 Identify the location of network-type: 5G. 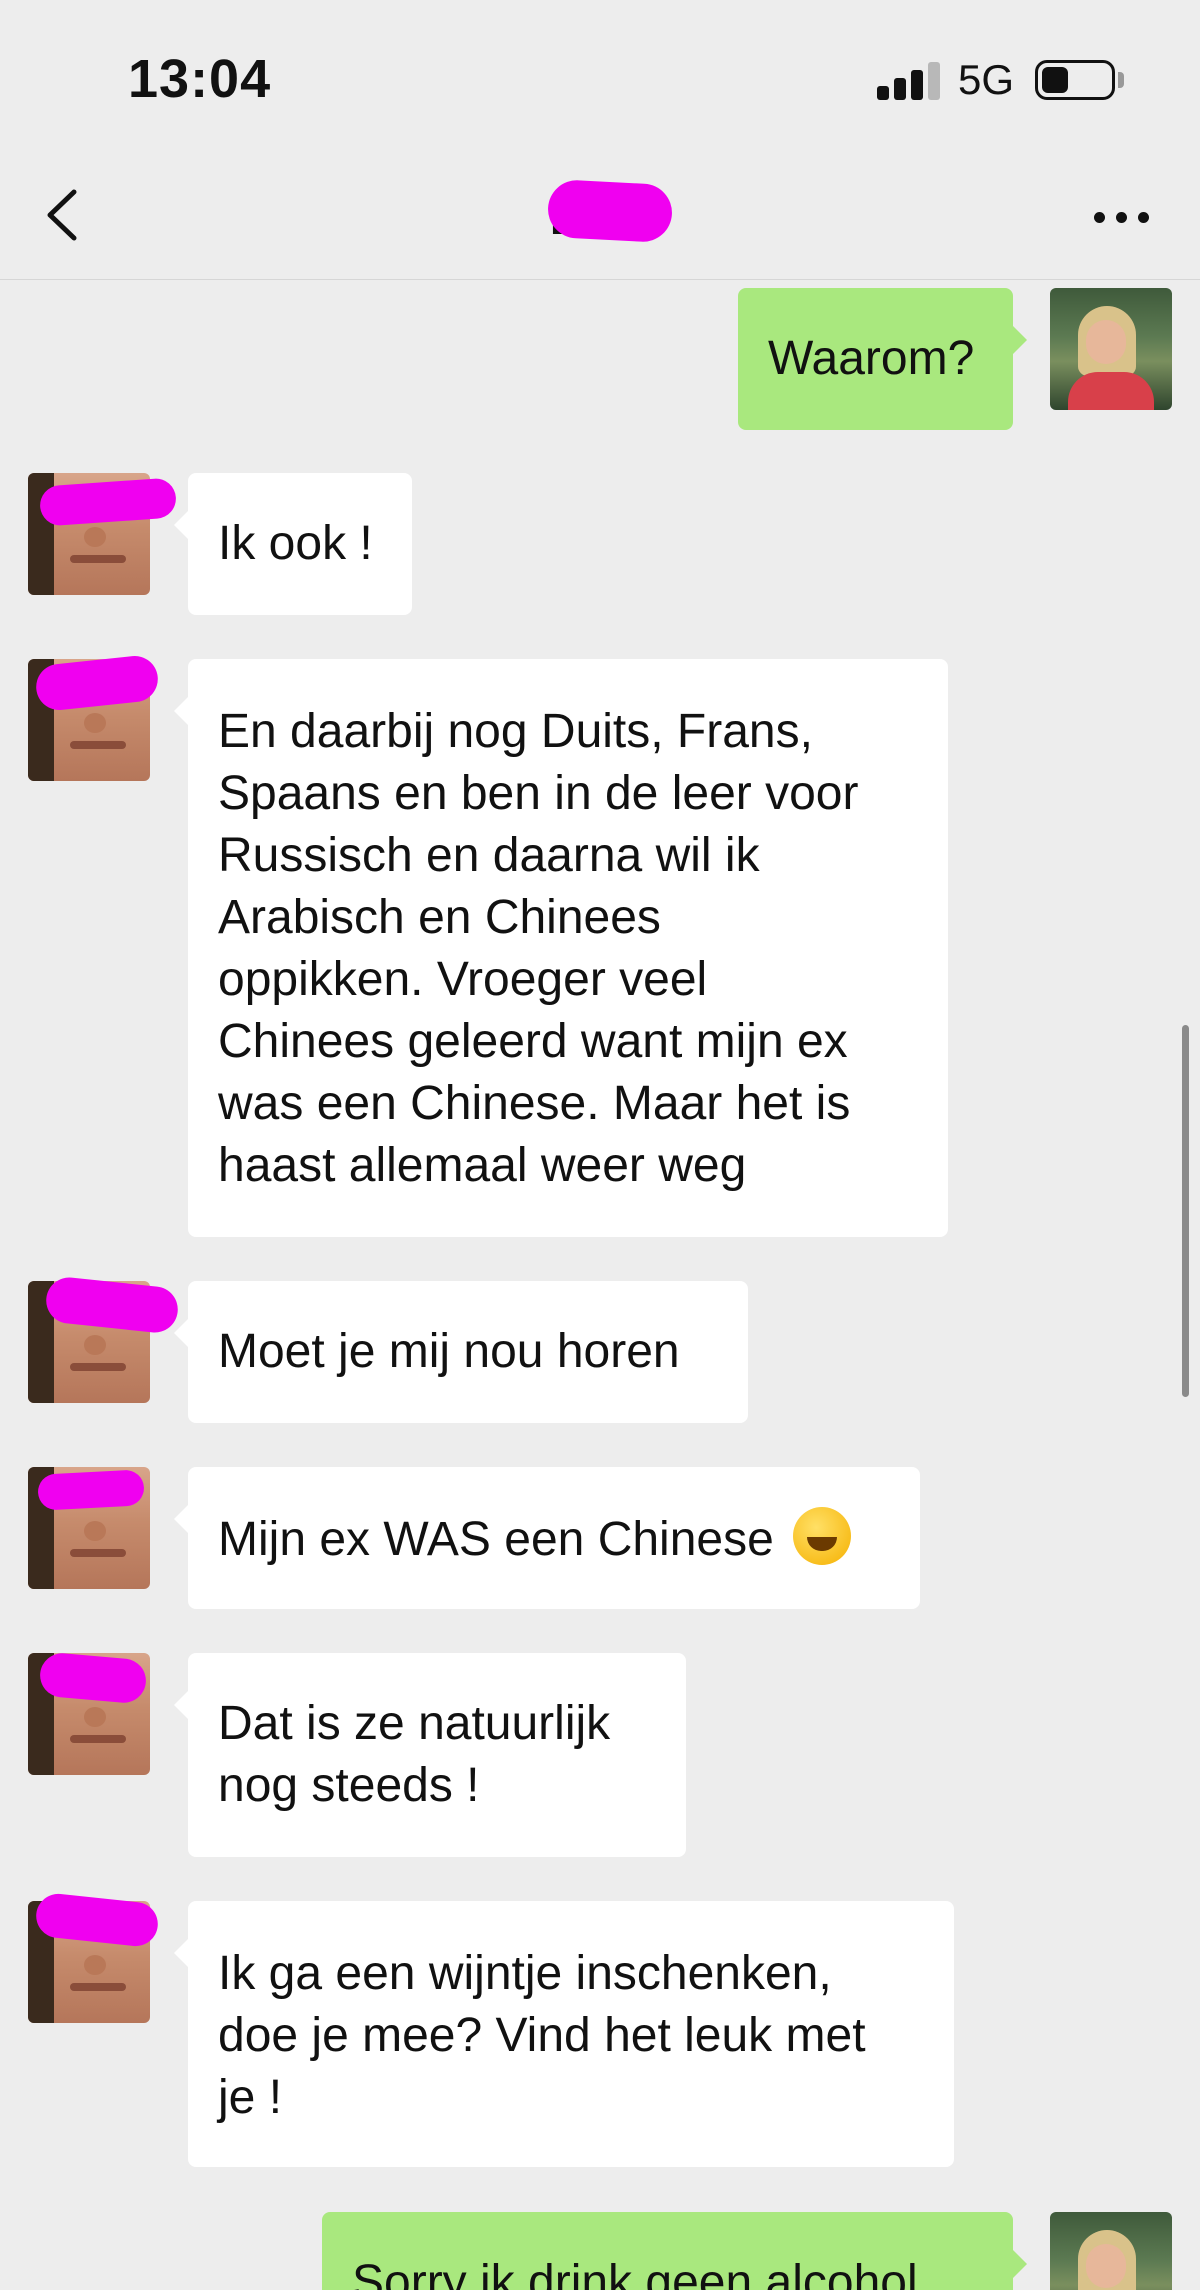
(986, 79).